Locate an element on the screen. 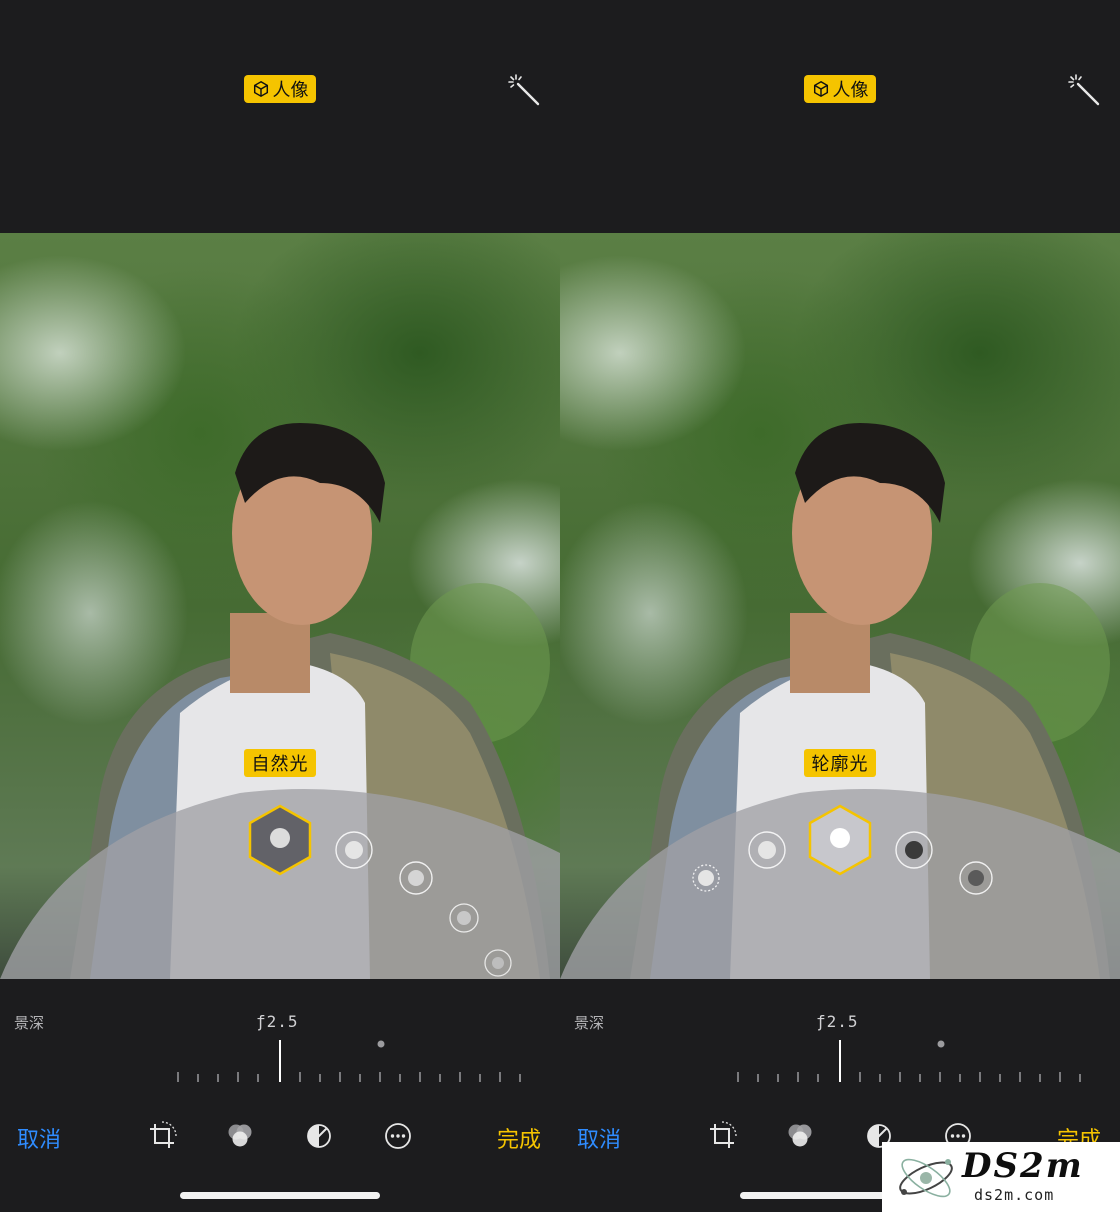  lighting-effect-label: 自然光 is located at coordinates (280, 763).